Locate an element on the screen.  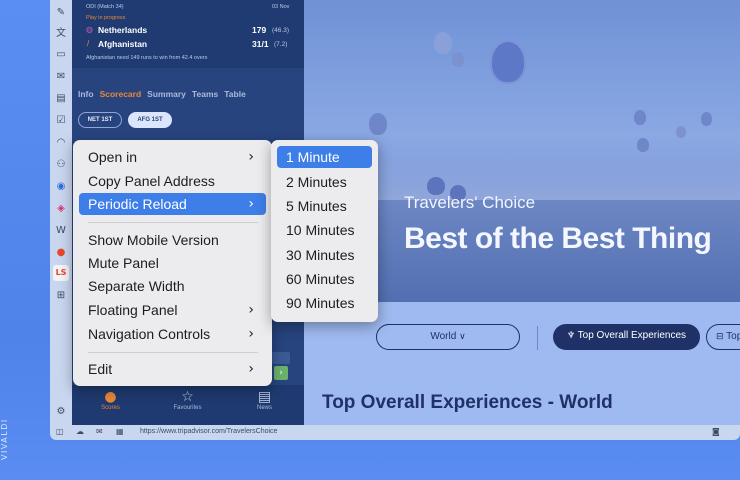
innings-net-button: NET 1ST is located at coordinates (100, 120).